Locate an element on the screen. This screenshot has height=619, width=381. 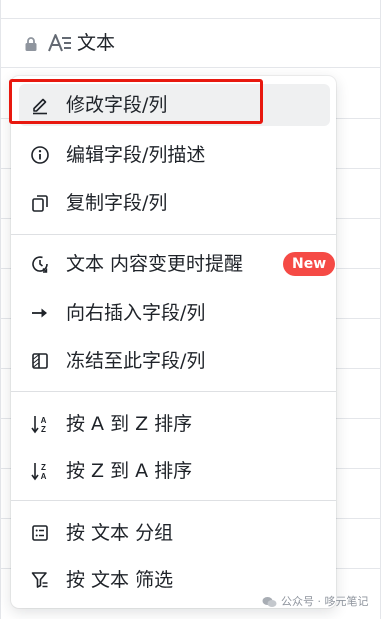
column-header: 文本 is located at coordinates (190, 43).